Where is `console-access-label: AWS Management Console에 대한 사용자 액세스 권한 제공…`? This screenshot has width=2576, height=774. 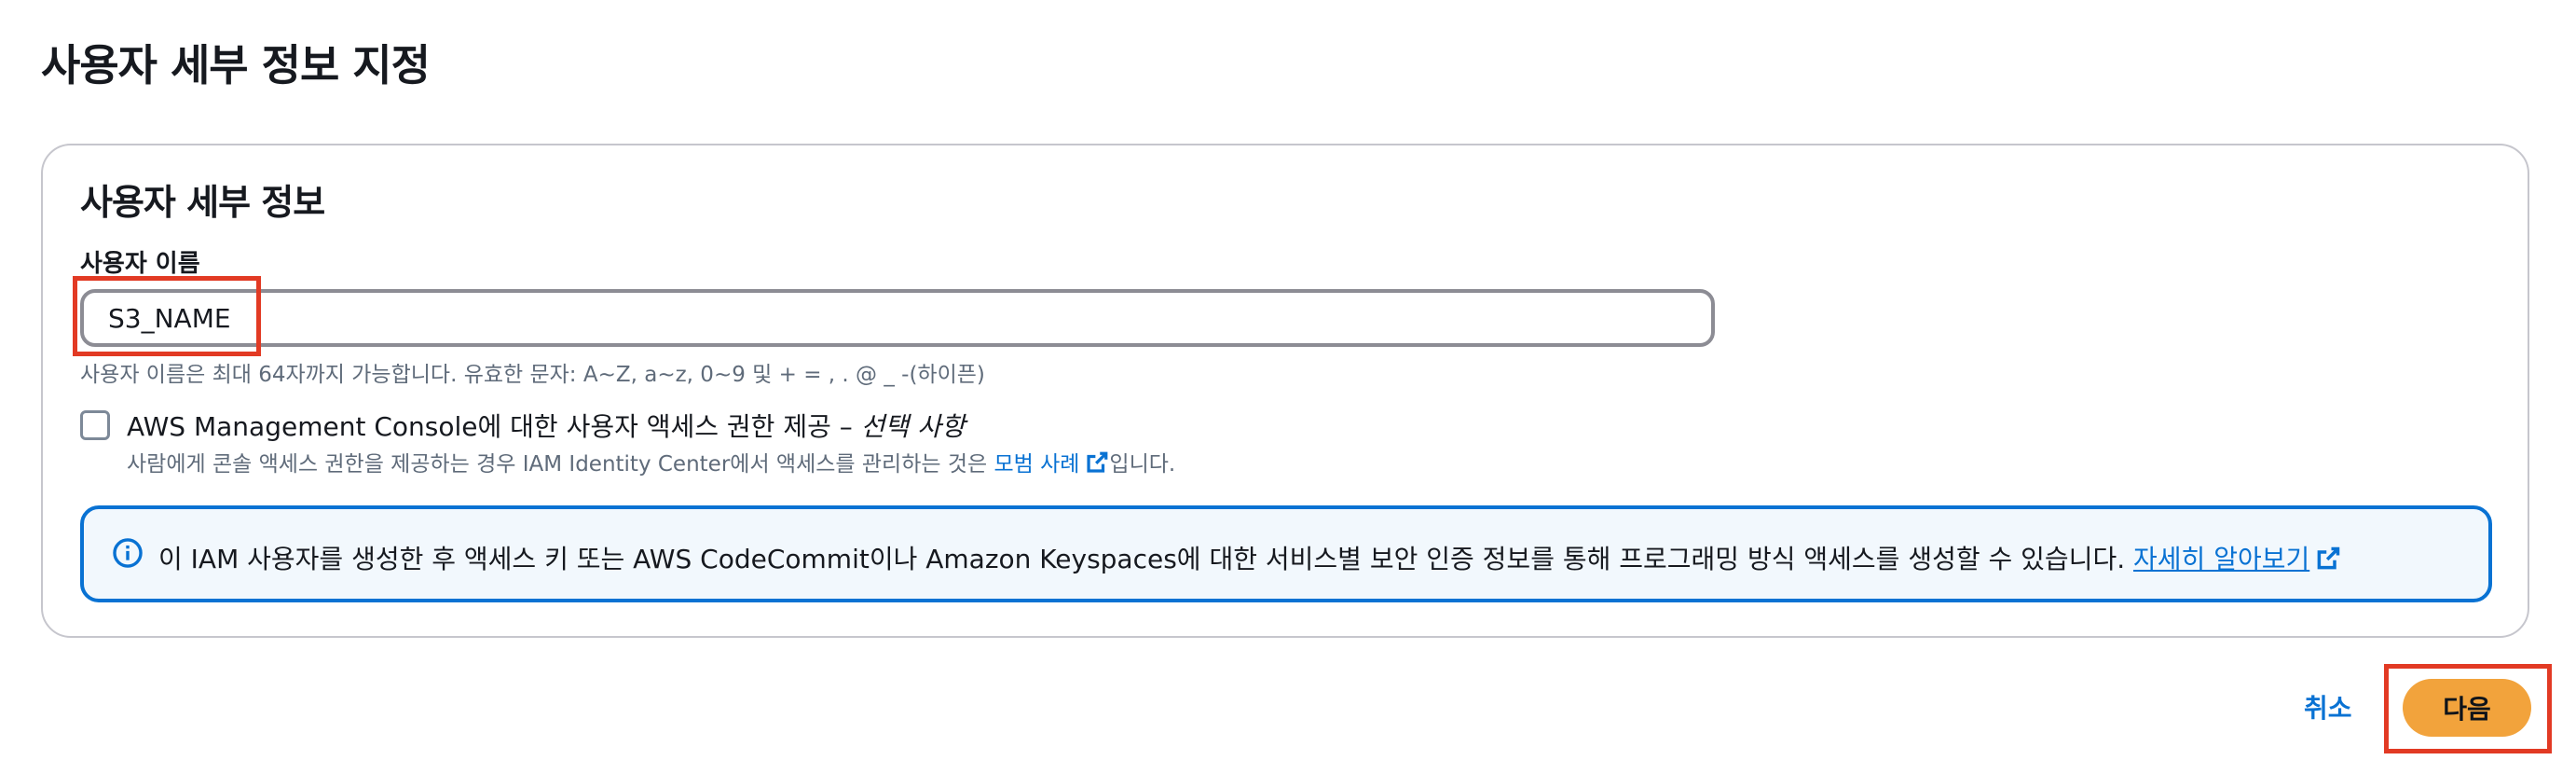
console-access-label: AWS Management Console에 대한 사용자 액세스 권한 제공… is located at coordinates (546, 425).